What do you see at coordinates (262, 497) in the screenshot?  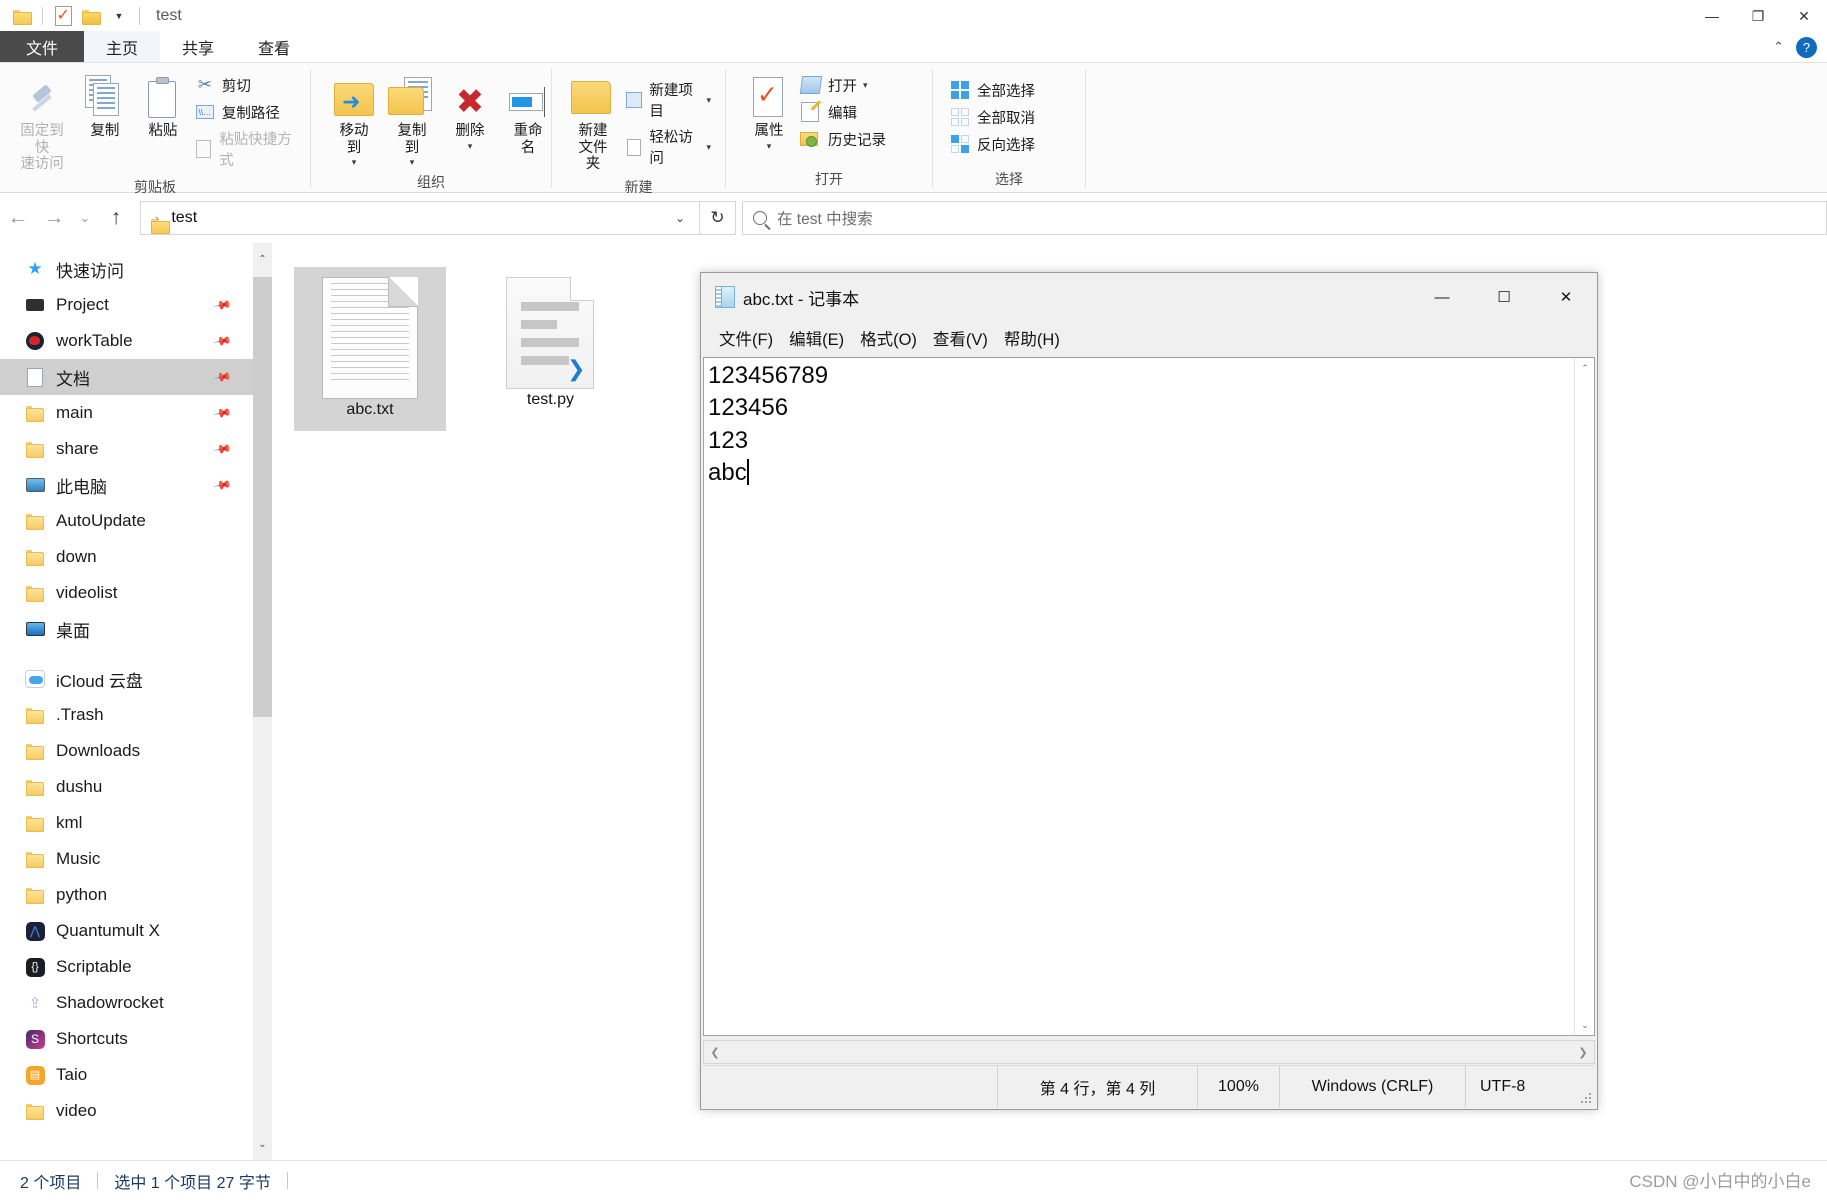 I see `sidebar-scrollbar-thumb` at bounding box center [262, 497].